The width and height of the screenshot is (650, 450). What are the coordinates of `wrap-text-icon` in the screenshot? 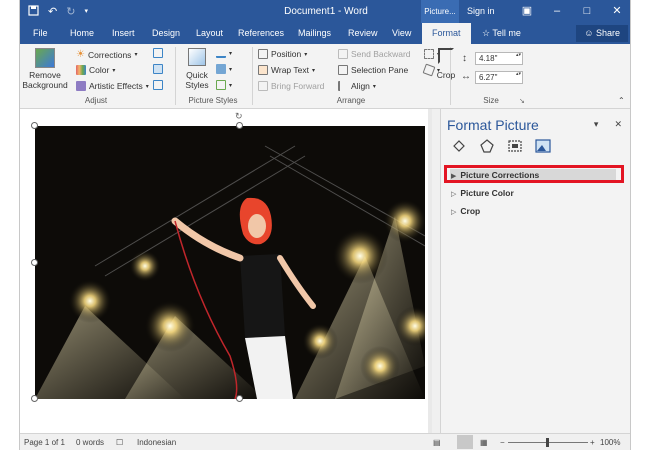 It's located at (263, 70).